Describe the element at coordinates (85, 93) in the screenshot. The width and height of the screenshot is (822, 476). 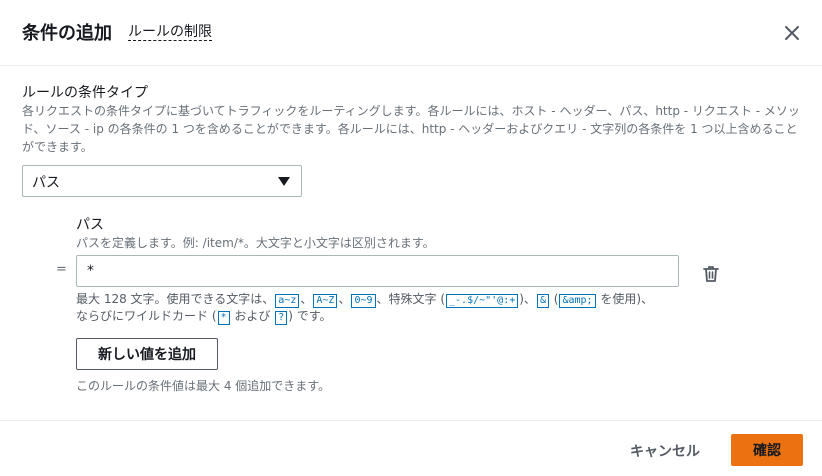
I see `condition-type-label: ルールの条件タイプ` at that location.